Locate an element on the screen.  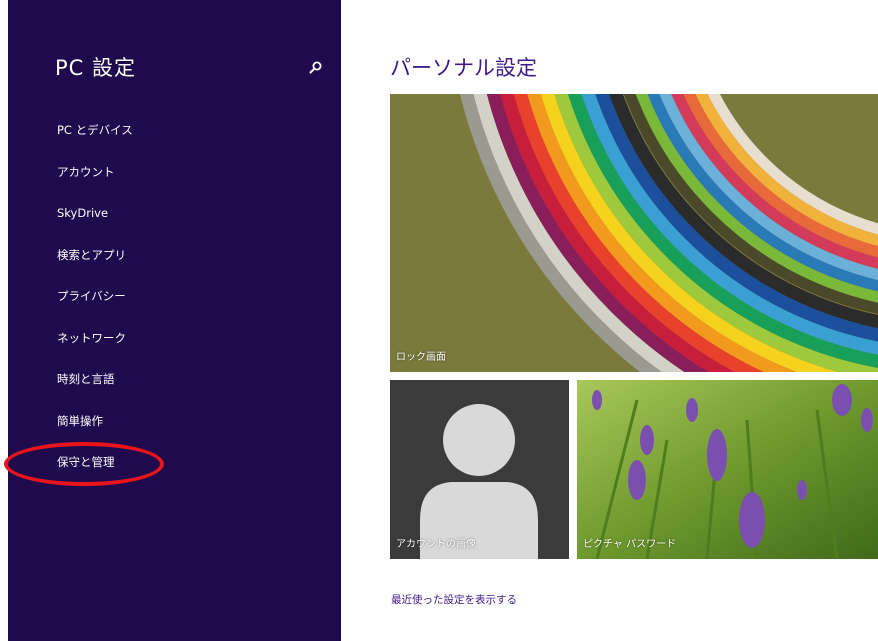
sidebar-item-privacy: プライバシー is located at coordinates (95, 305).